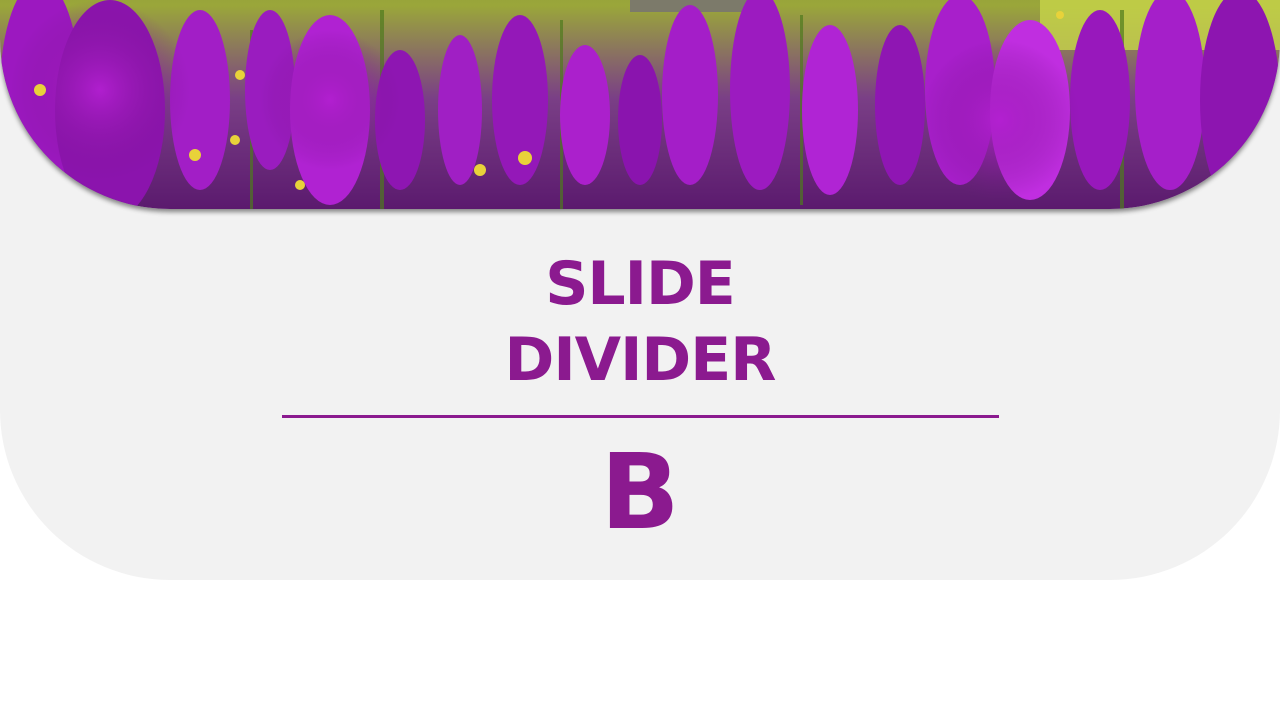 The image size is (1280, 720). What do you see at coordinates (640, 416) in the screenshot?
I see `divider-line` at bounding box center [640, 416].